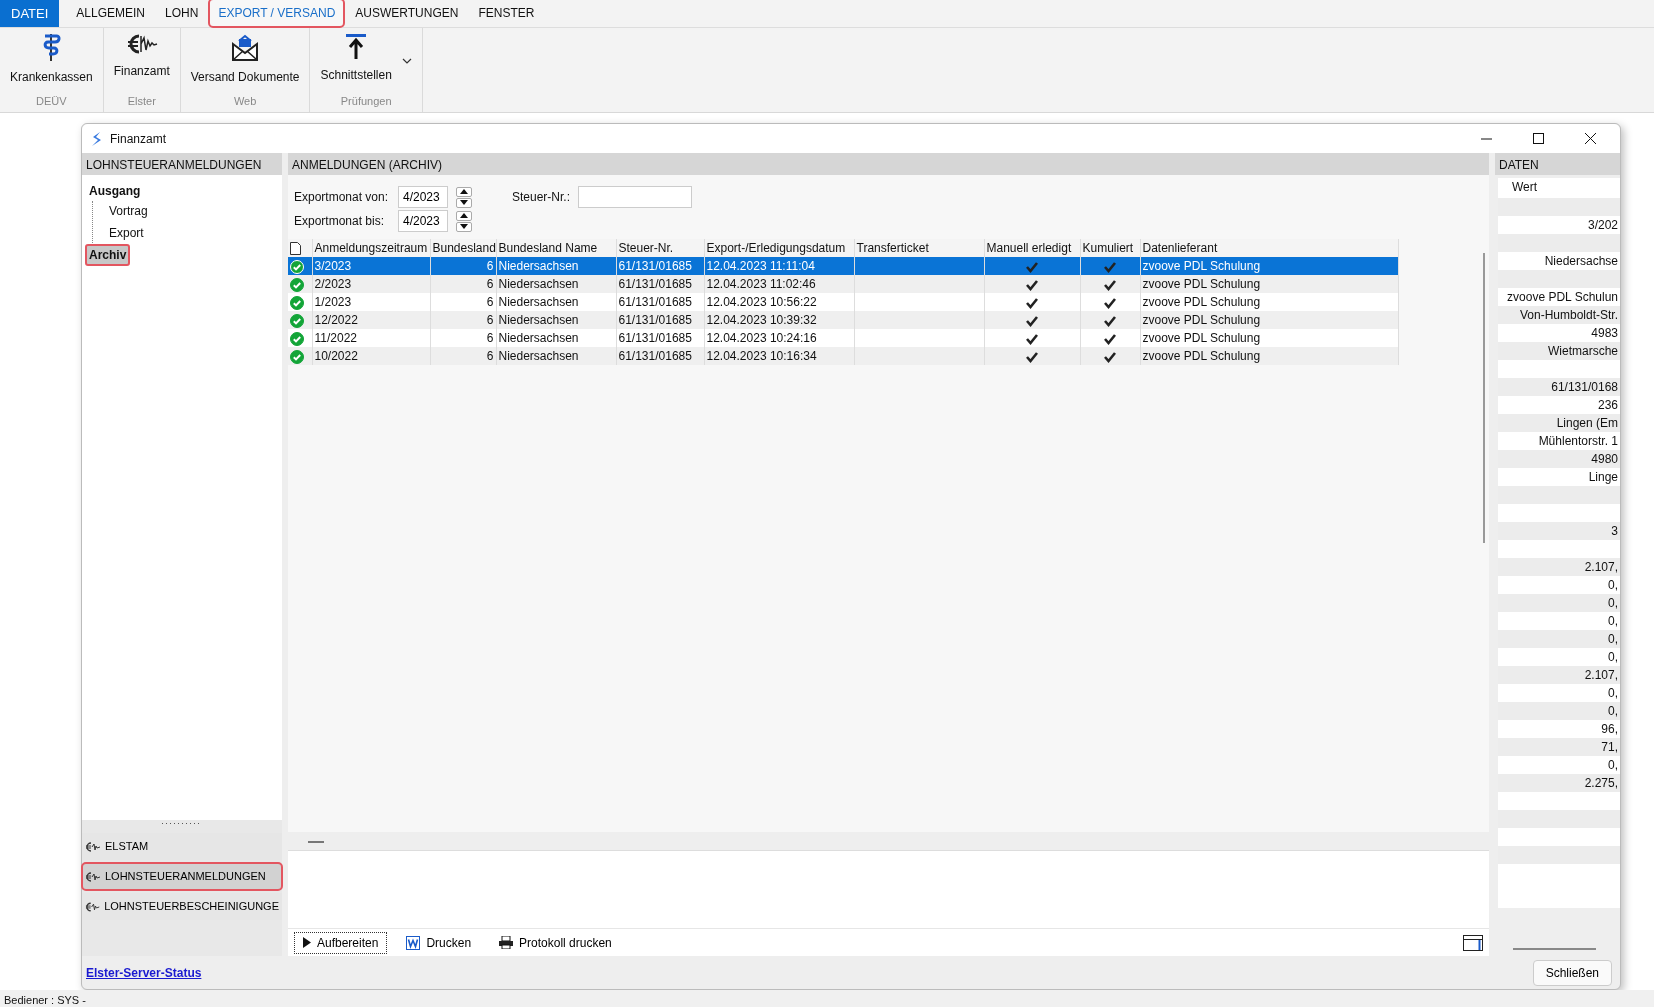  What do you see at coordinates (1559, 188) in the screenshot?
I see `column-header: Wert` at bounding box center [1559, 188].